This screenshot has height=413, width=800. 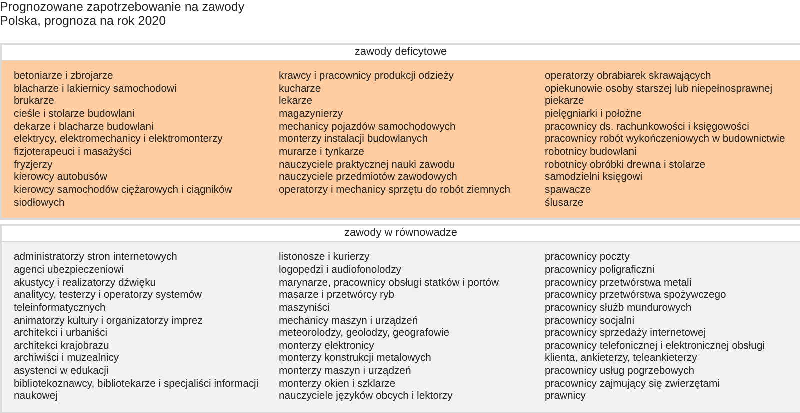 What do you see at coordinates (62, 372) in the screenshot?
I see `occupation-item: asystenci w edukacji` at bounding box center [62, 372].